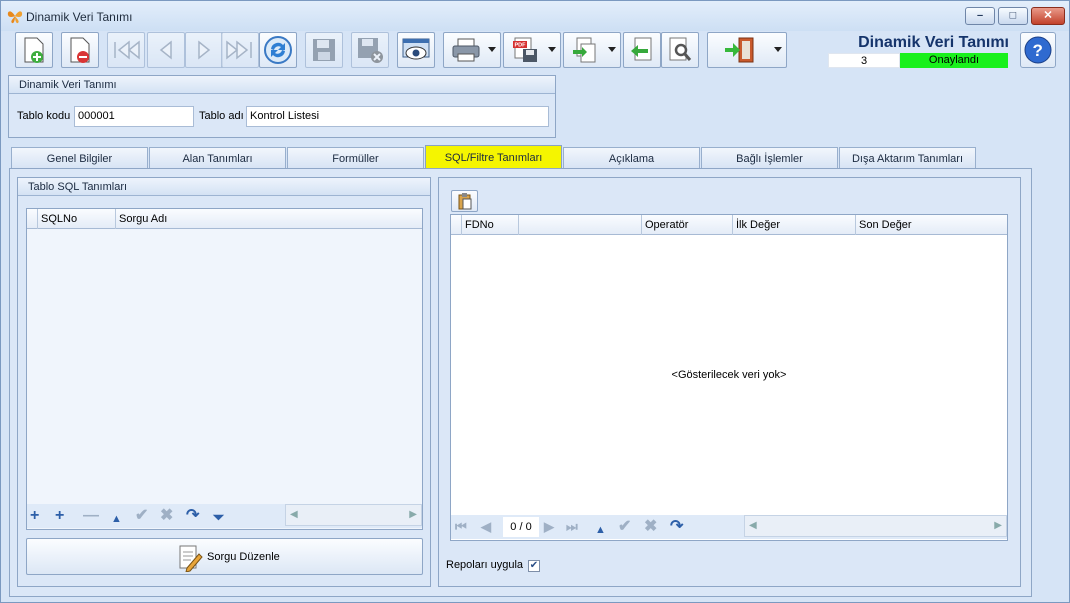 This screenshot has width=1070, height=603. What do you see at coordinates (931, 225) in the screenshot?
I see `column-header-last-value: Son Değer` at bounding box center [931, 225].